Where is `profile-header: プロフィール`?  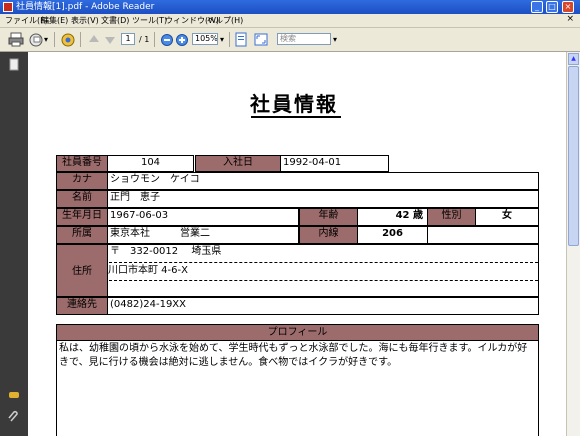
profile-header: プロフィール is located at coordinates (297, 332).